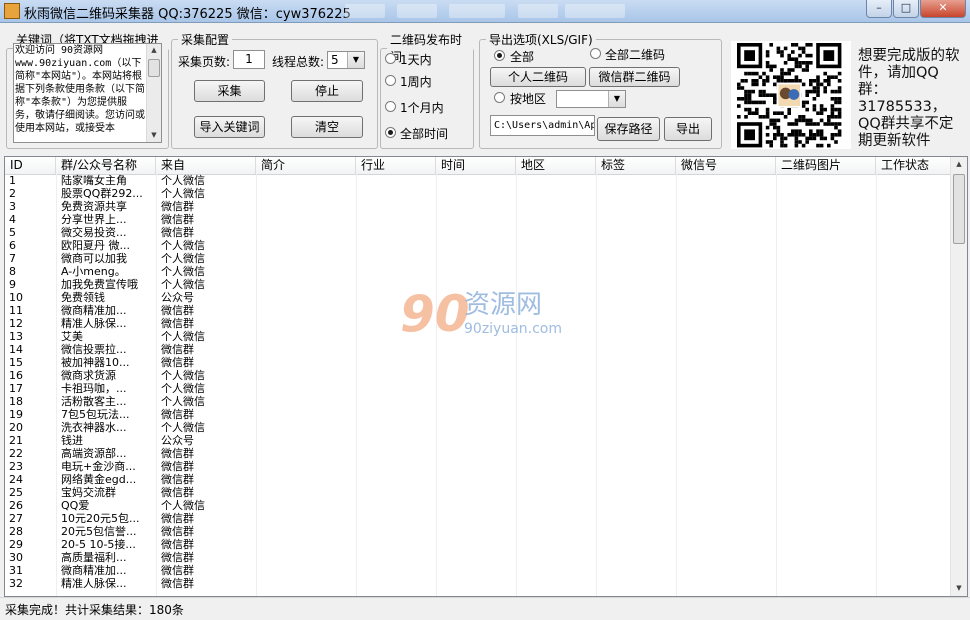 Image resolution: width=970 pixels, height=620 pixels. Describe the element at coordinates (479, 297) in the screenshot. I see `table-row: 10 免费领钱 公众号` at that location.